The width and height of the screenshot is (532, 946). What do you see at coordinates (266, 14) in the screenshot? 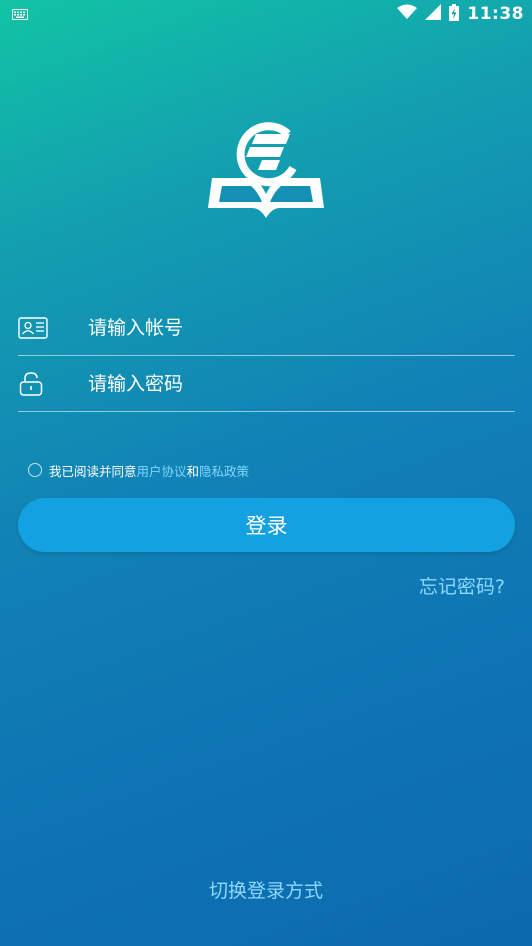
I see `status-bar: 11:38` at bounding box center [266, 14].